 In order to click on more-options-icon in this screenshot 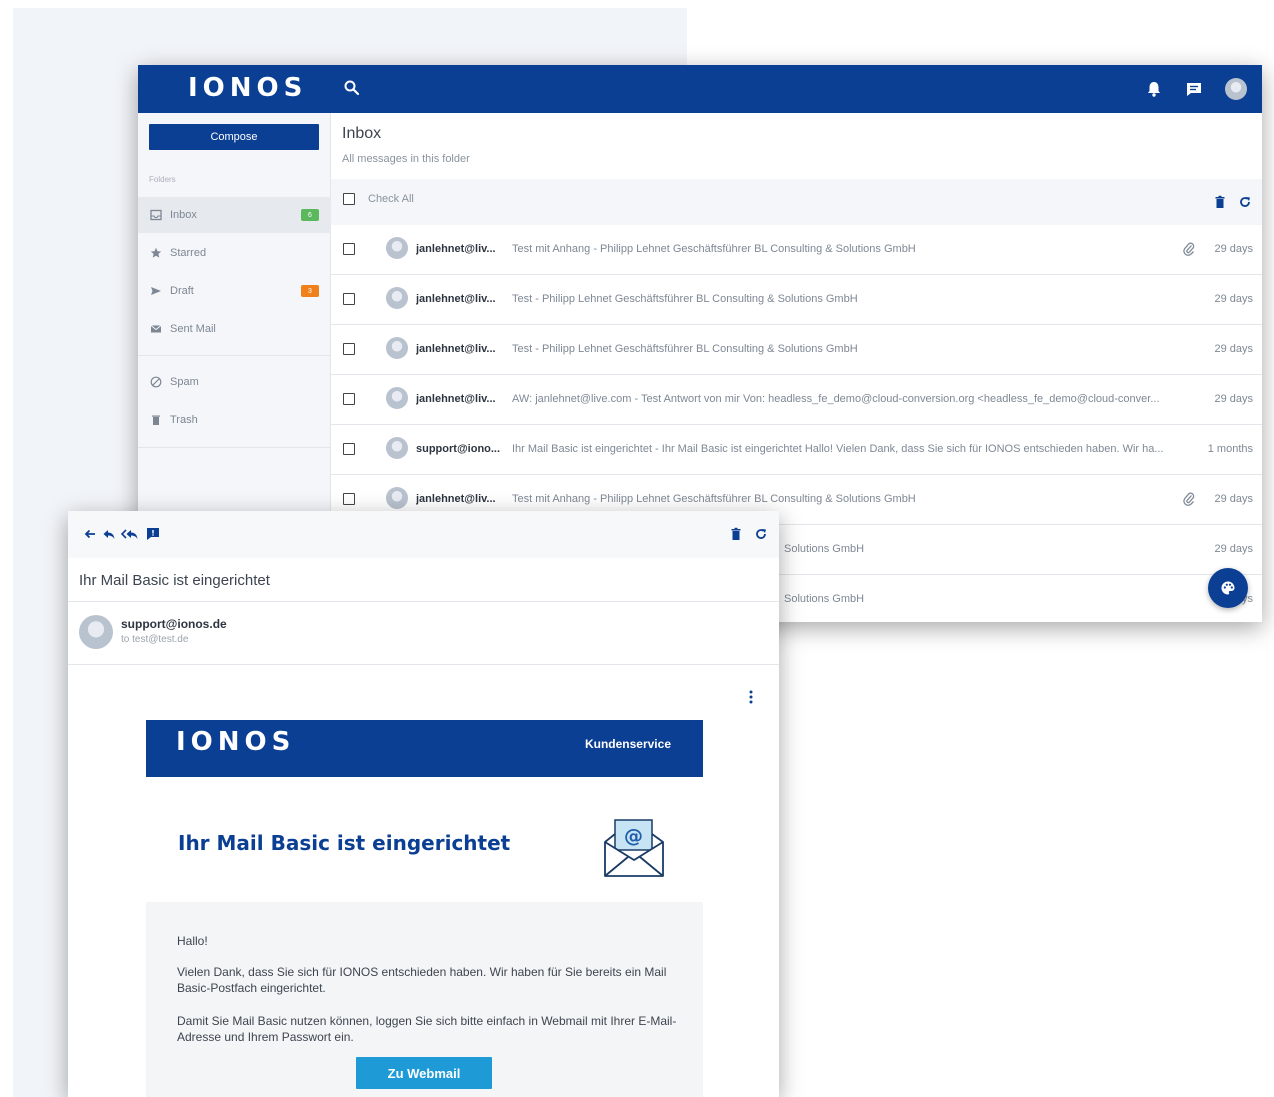, I will do `click(751, 697)`.